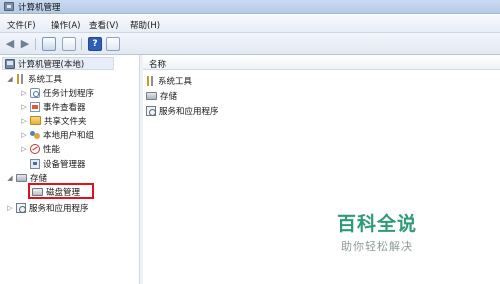 The image size is (500, 284). Describe the element at coordinates (65, 121) in the screenshot. I see `tree-item-label: 共享文件夹` at that location.